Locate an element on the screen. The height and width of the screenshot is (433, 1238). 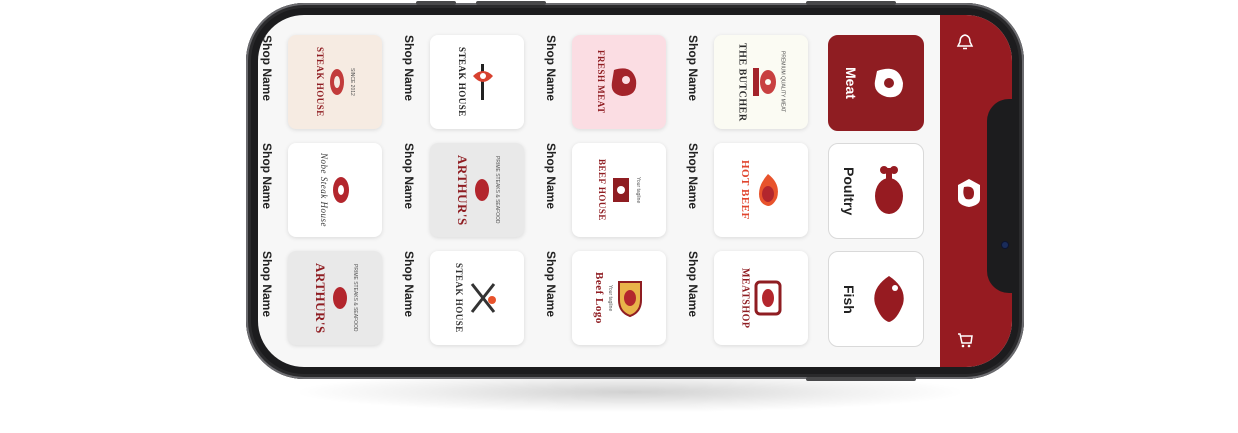
shop-card: FRESH MEAT is located at coordinates (619, 82).